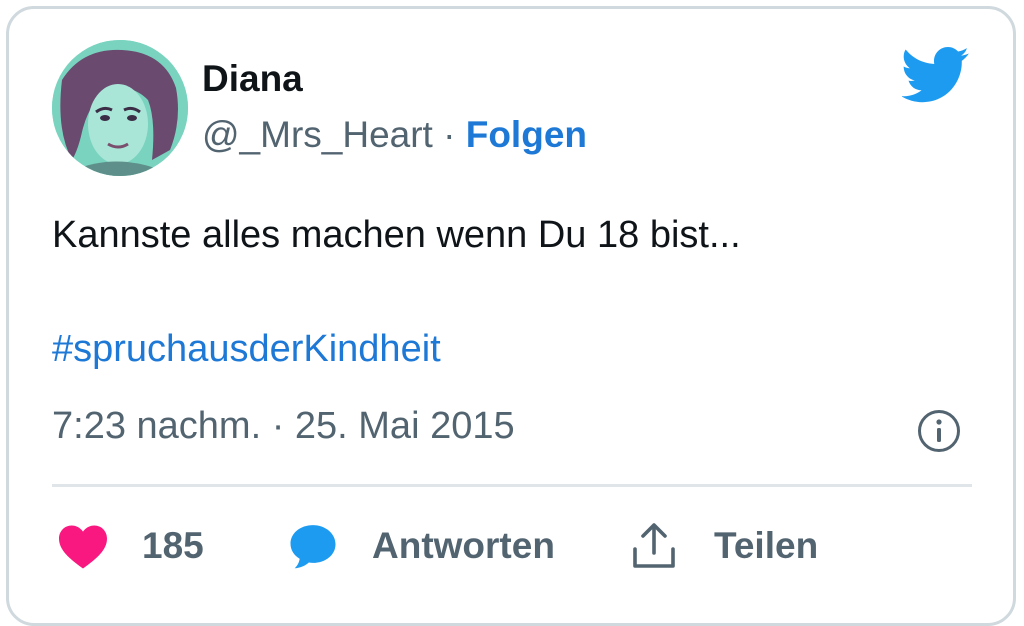 This screenshot has width=1024, height=626. What do you see at coordinates (252, 79) in the screenshot?
I see `author-display-name: Diana` at bounding box center [252, 79].